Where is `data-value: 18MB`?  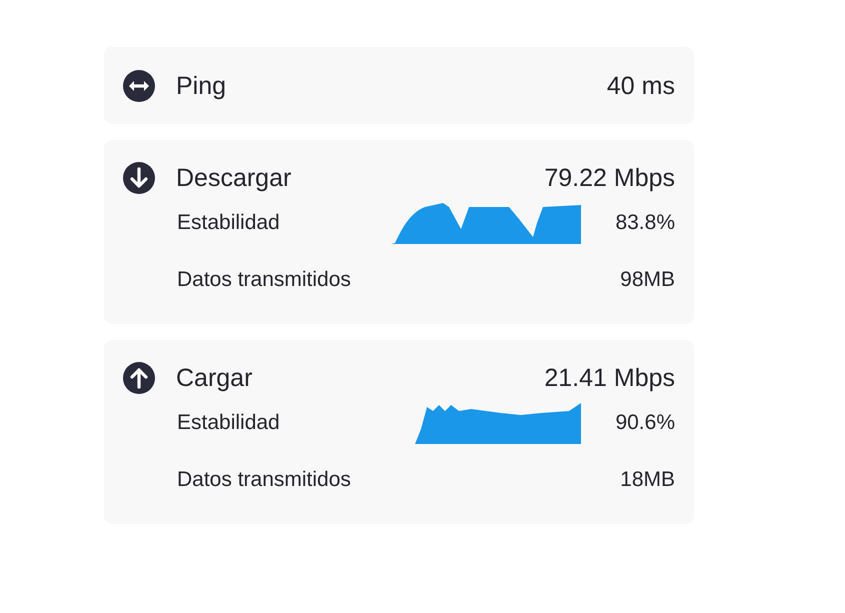
data-value: 18MB is located at coordinates (647, 480).